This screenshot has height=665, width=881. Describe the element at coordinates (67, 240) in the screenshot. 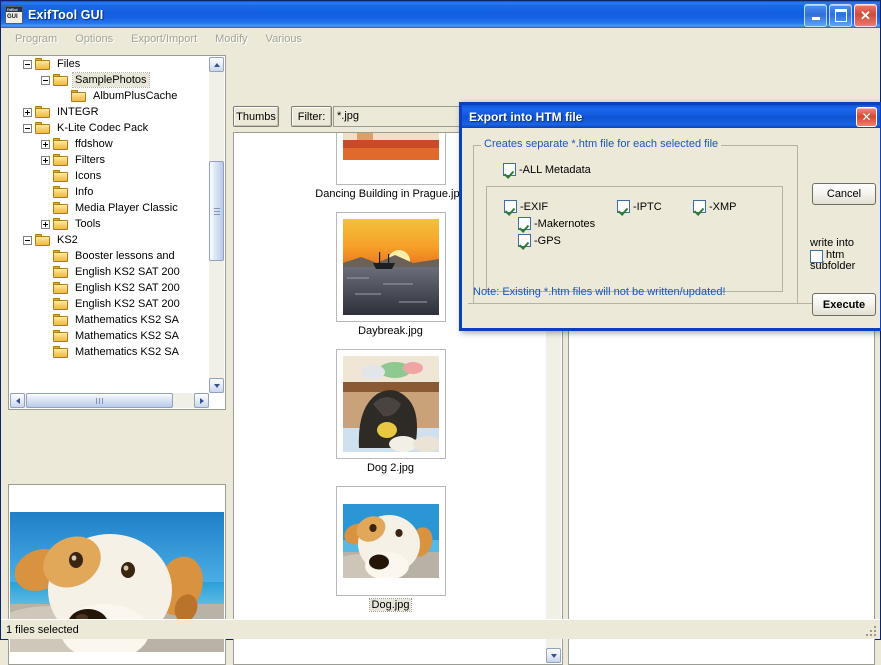

I see `tree-item-label: KS2` at that location.